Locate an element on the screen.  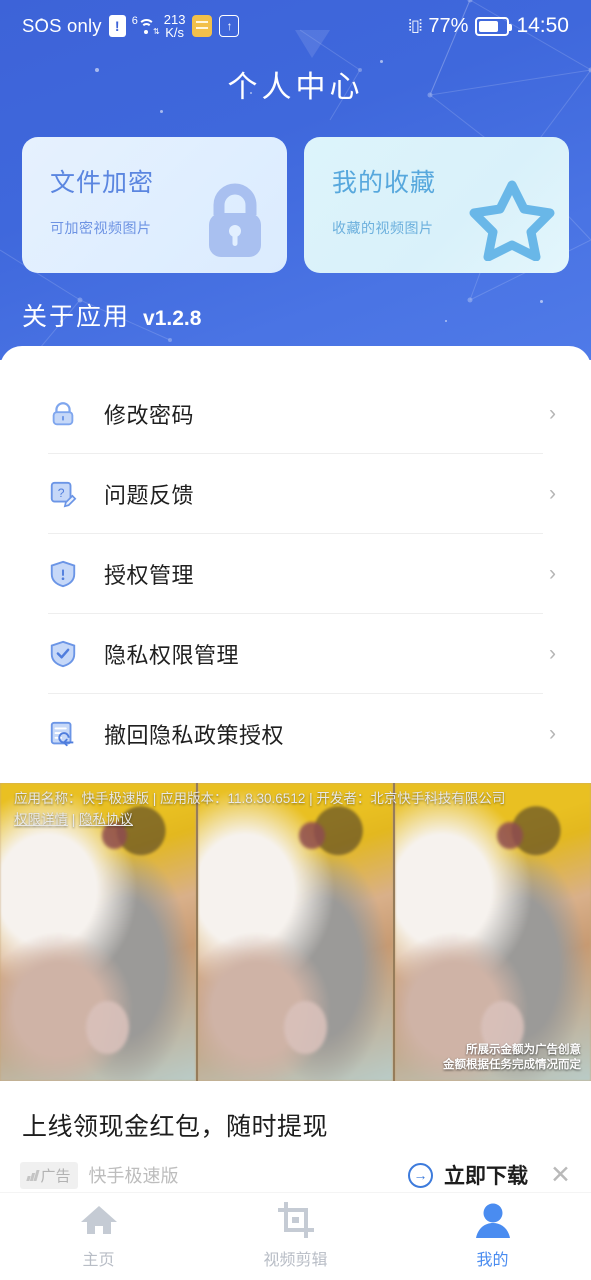
crop-icon is located at coordinates (295, 1220).